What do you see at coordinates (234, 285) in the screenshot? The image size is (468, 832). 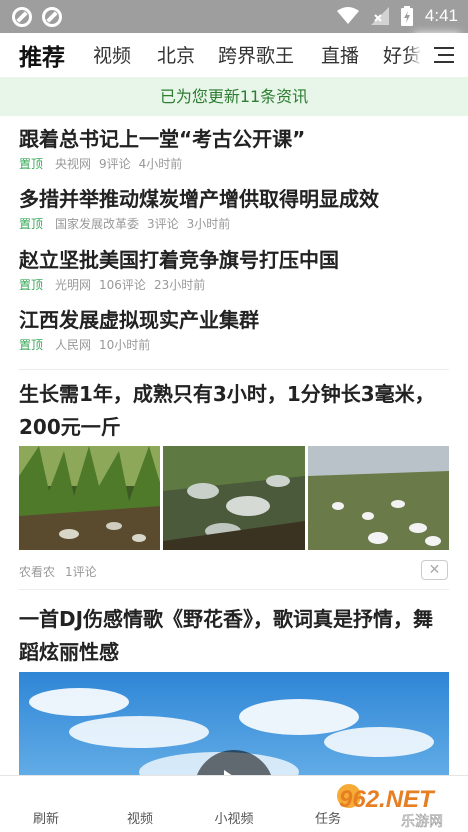 I see `news-meta: 置顶 光明网 106评论 23小时前` at bounding box center [234, 285].